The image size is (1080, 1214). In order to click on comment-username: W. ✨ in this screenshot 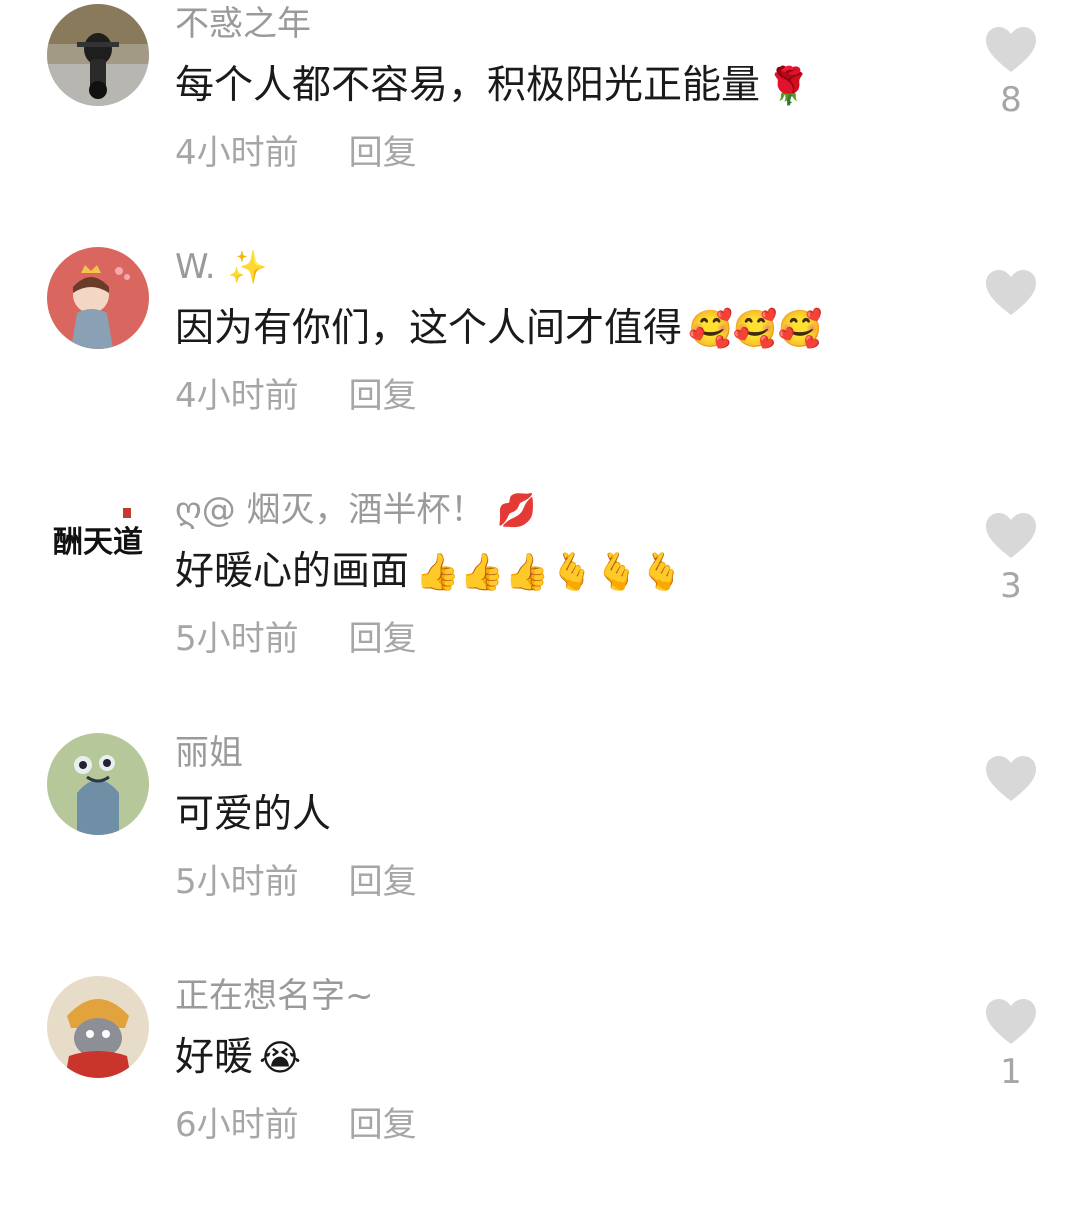, I will do `click(221, 267)`.